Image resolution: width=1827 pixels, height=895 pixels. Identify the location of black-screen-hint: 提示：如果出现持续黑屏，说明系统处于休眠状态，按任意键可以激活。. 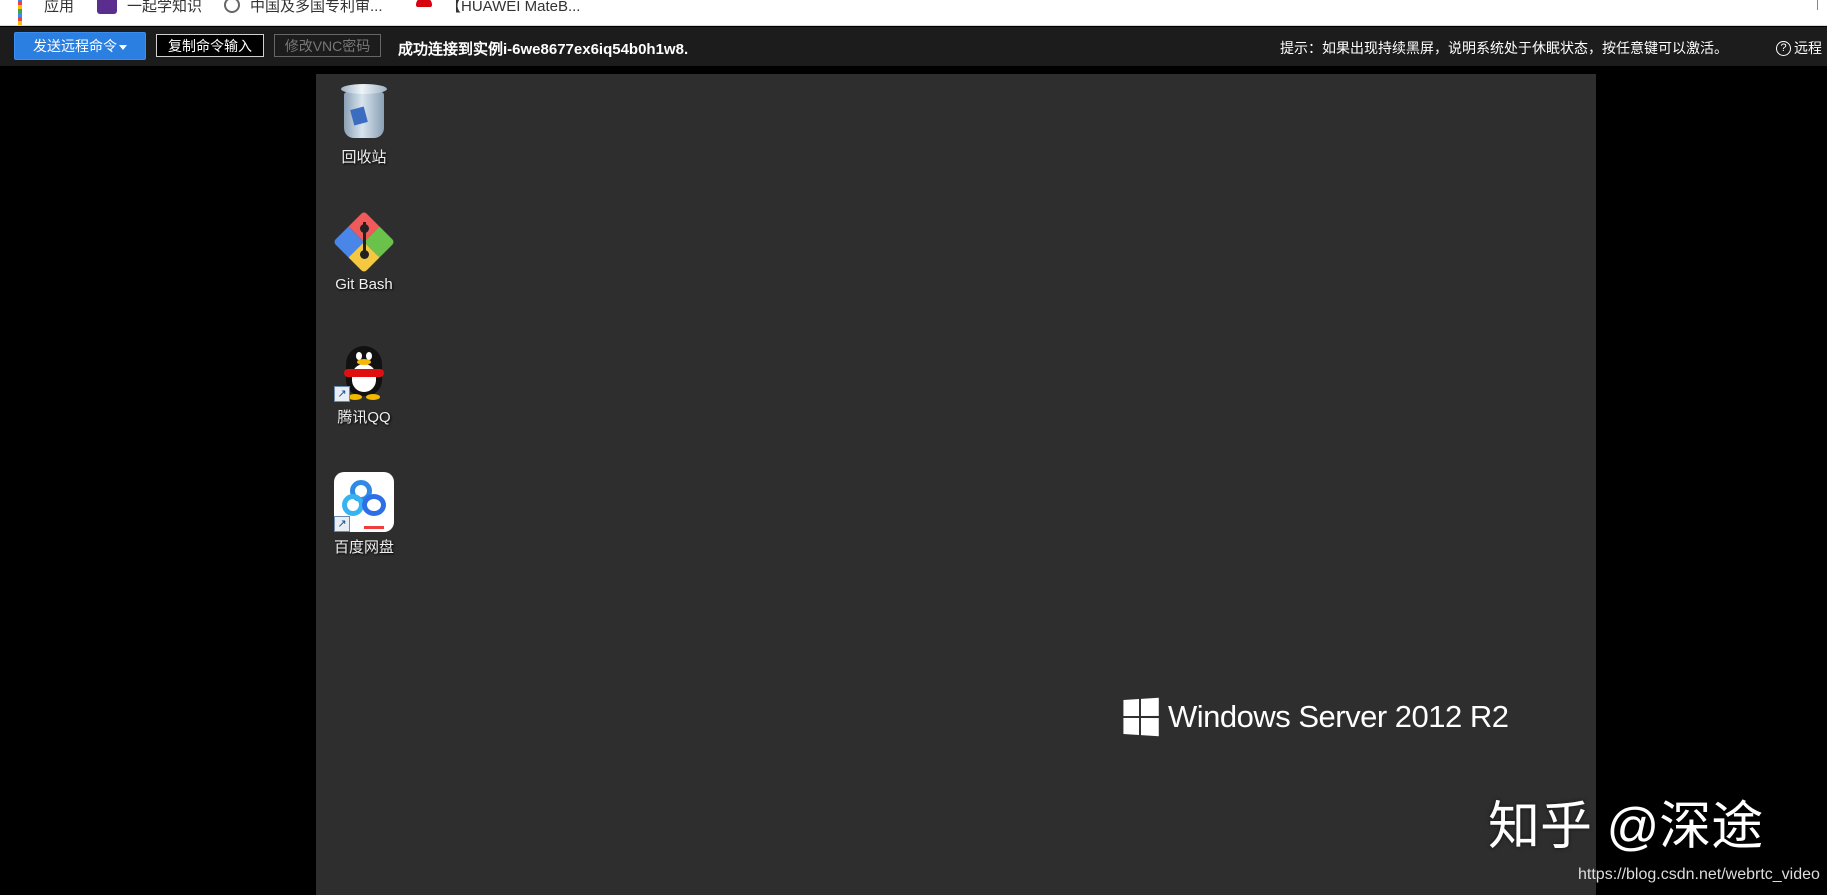
(1504, 48).